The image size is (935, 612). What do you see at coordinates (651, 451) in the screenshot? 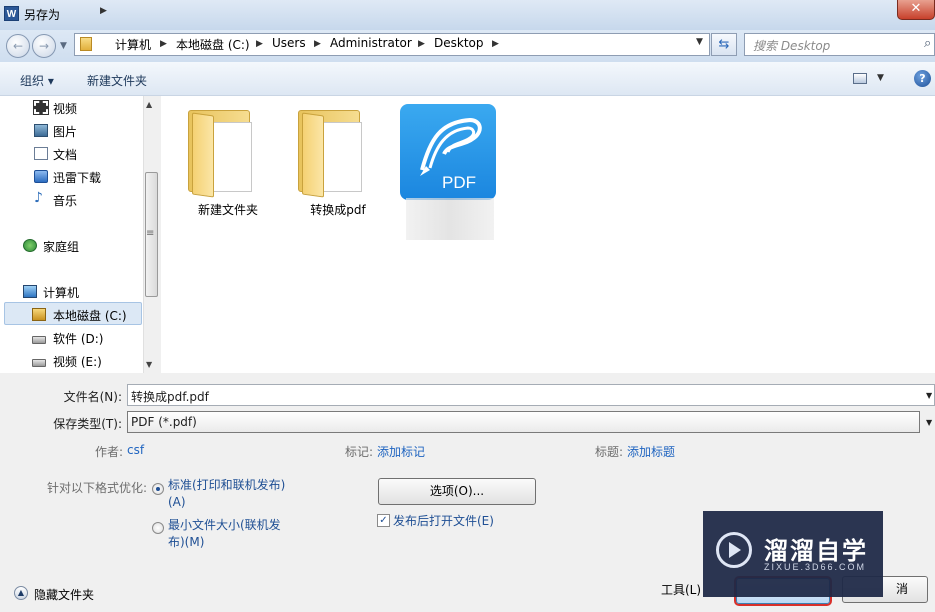
I see `title-value: 添加标题` at bounding box center [651, 451].